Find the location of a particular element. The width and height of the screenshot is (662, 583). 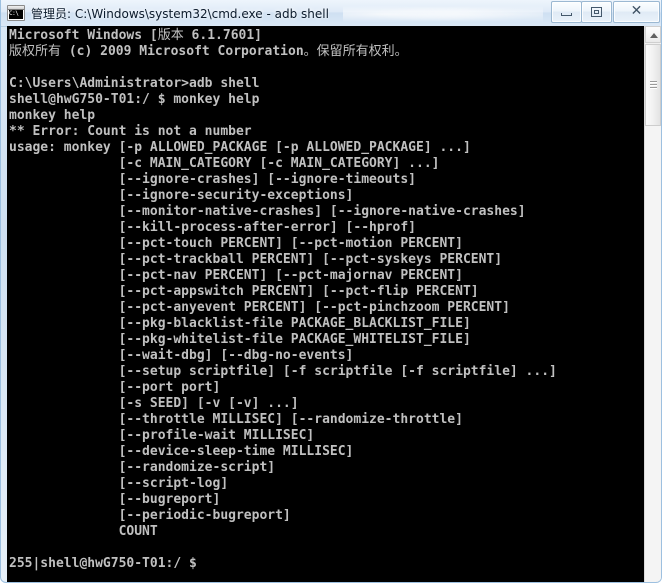

cmd-icon-prompt-text: C:\ is located at coordinates (14, 13).